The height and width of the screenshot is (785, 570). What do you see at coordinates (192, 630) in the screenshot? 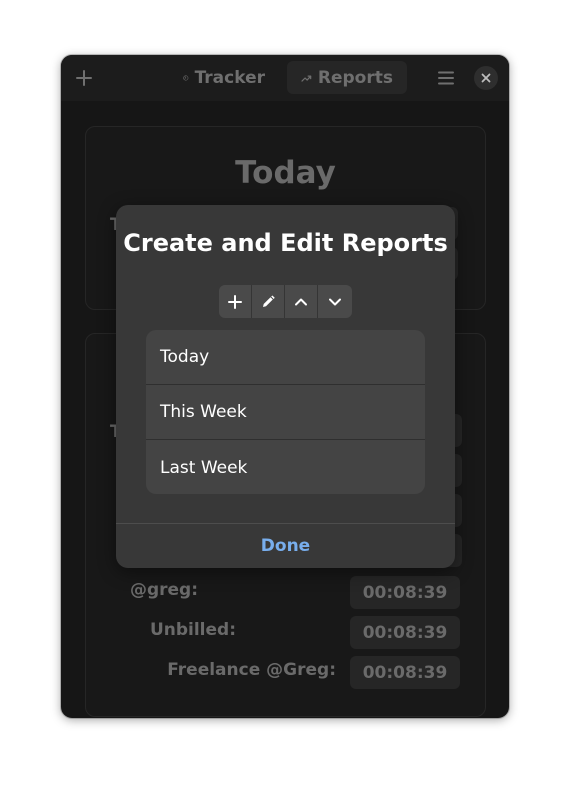
I see `row-label-unbilled: Unbilled:` at bounding box center [192, 630].